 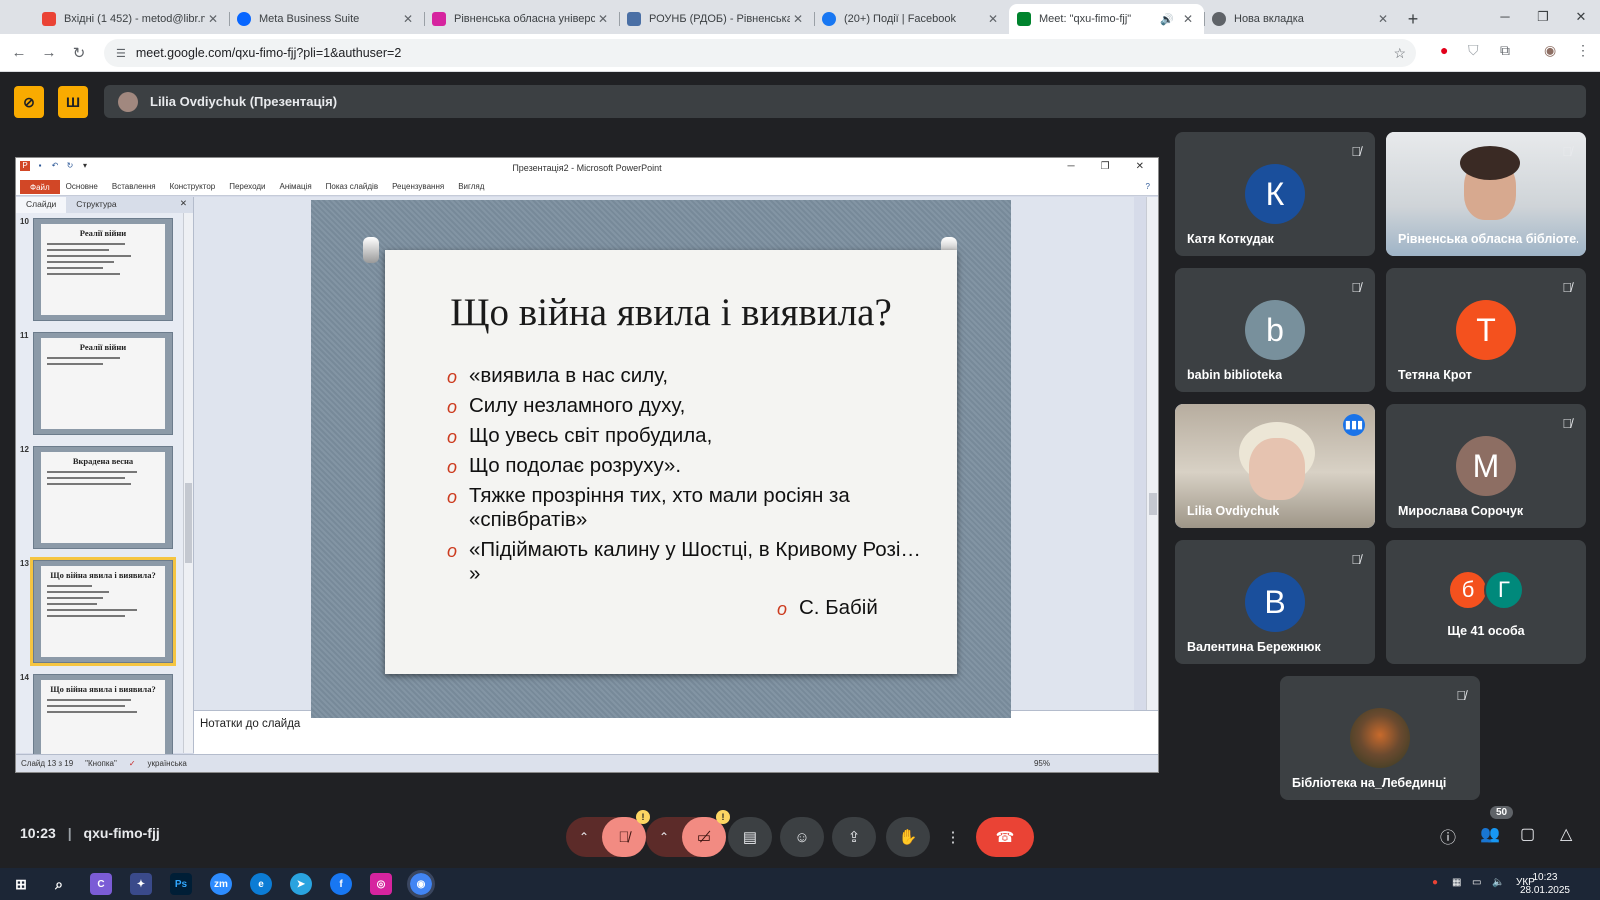 What do you see at coordinates (521, 19) in the screenshot?
I see `tab-instagram: Рівненська обласна універсальна ✕` at bounding box center [521, 19].